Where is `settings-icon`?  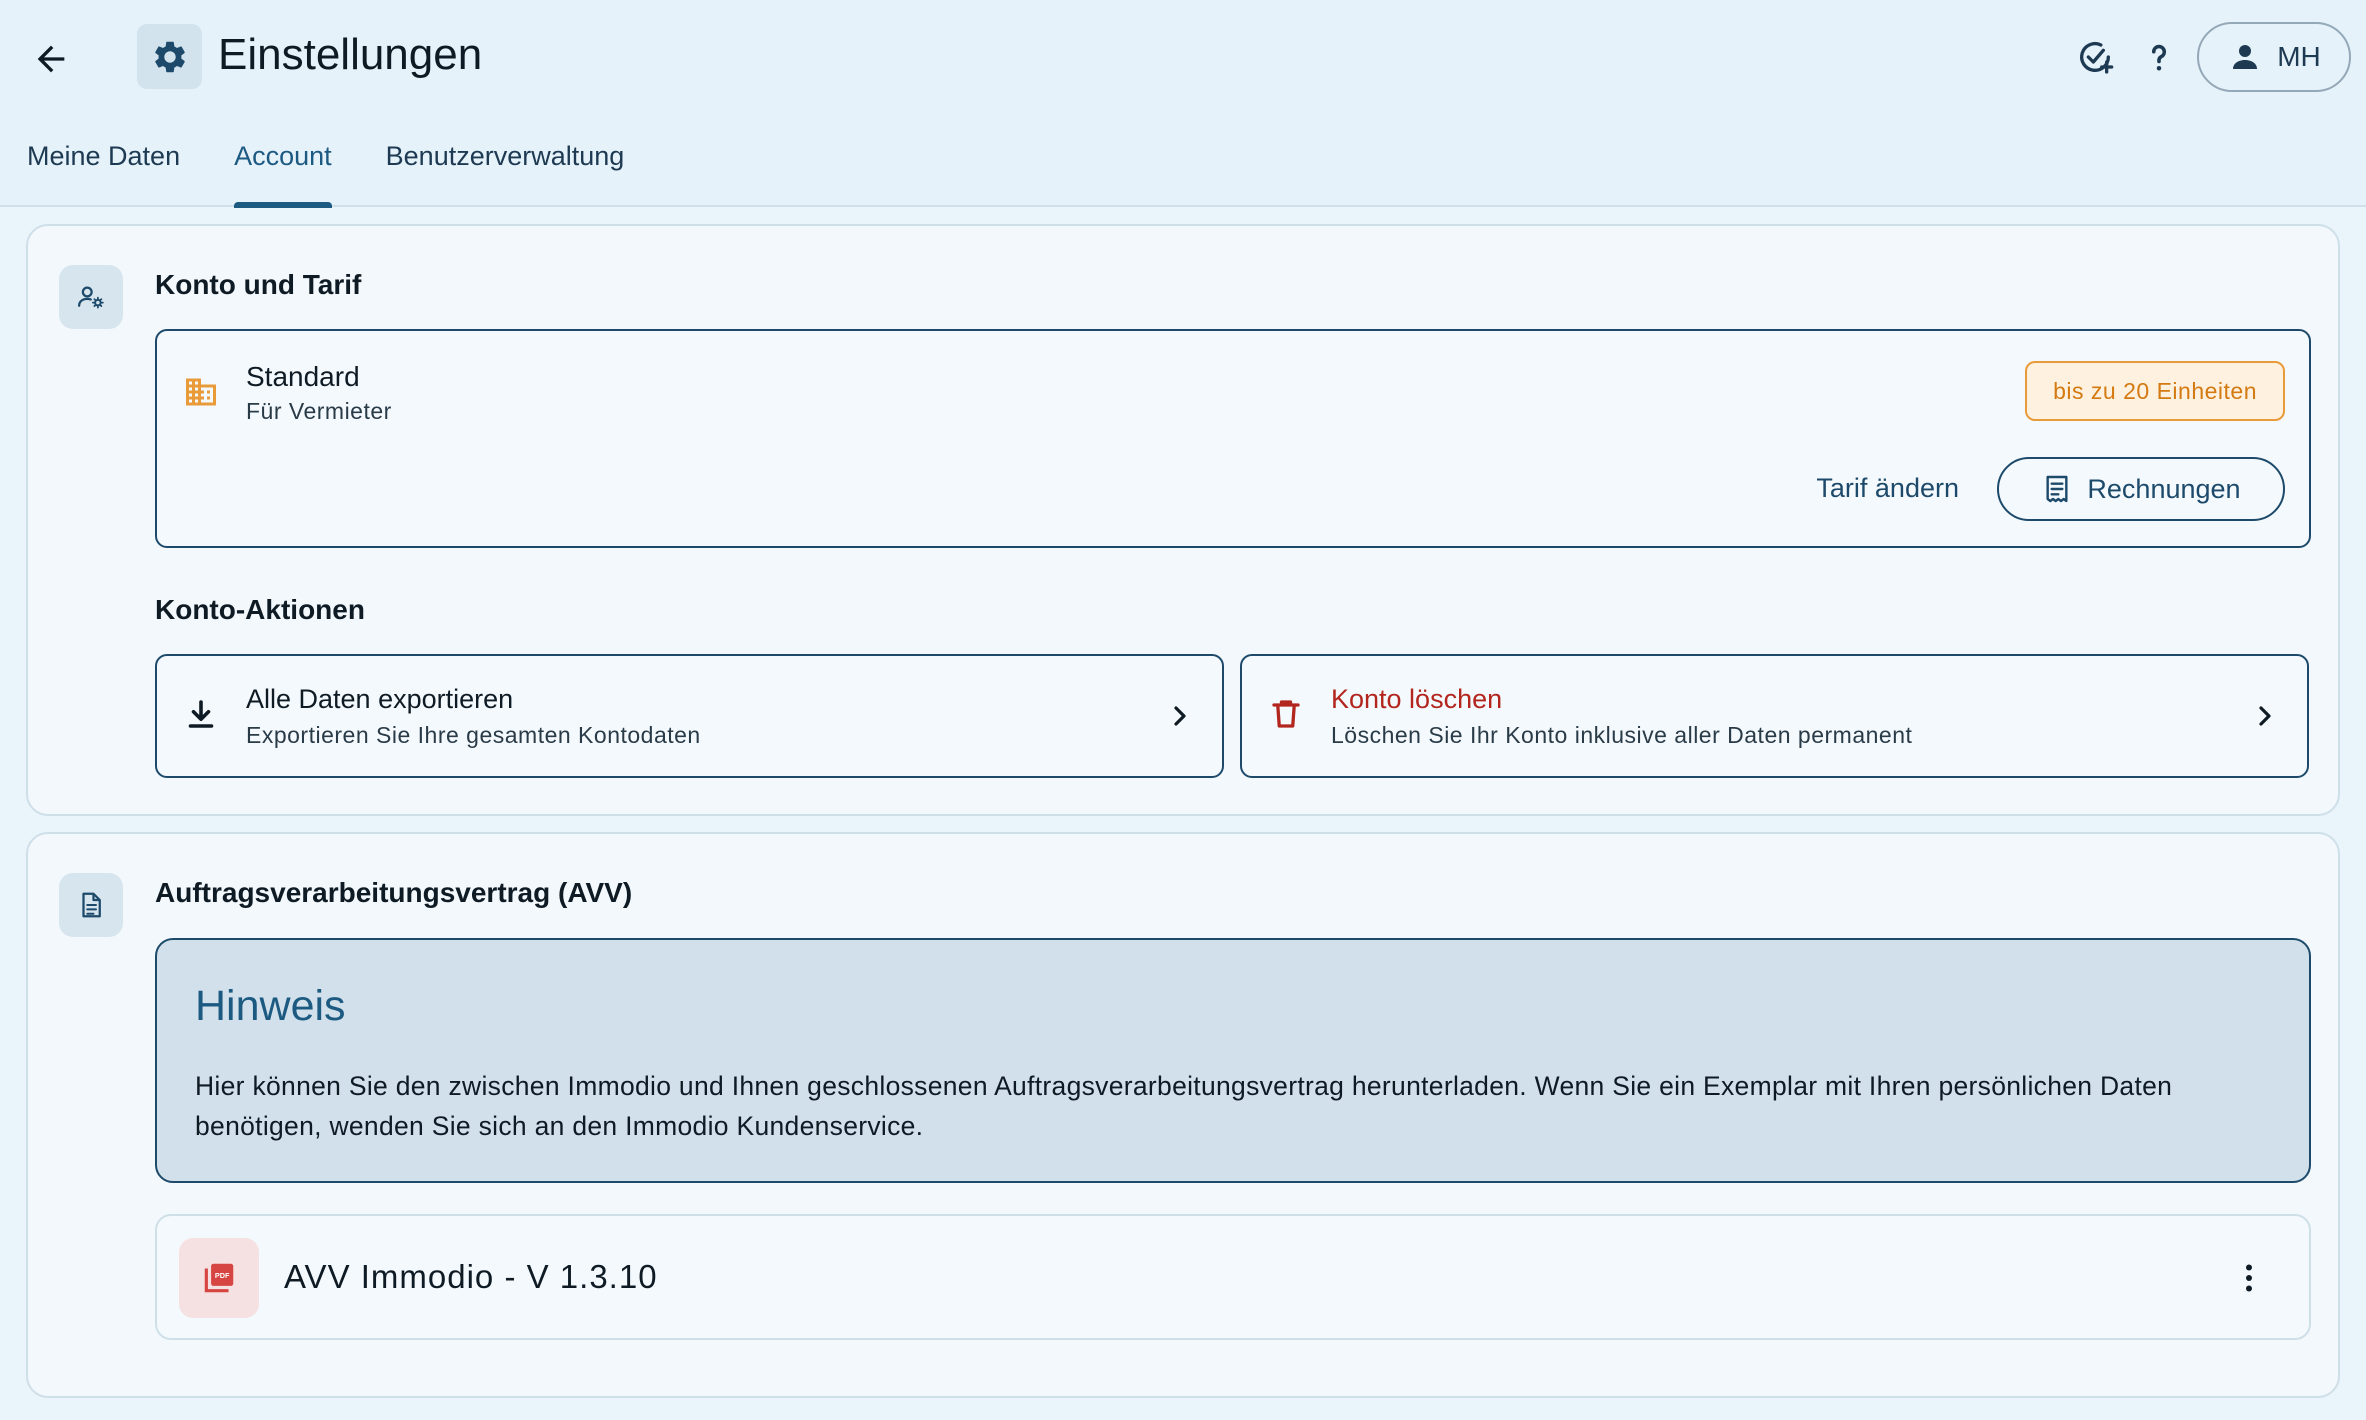 settings-icon is located at coordinates (169, 56).